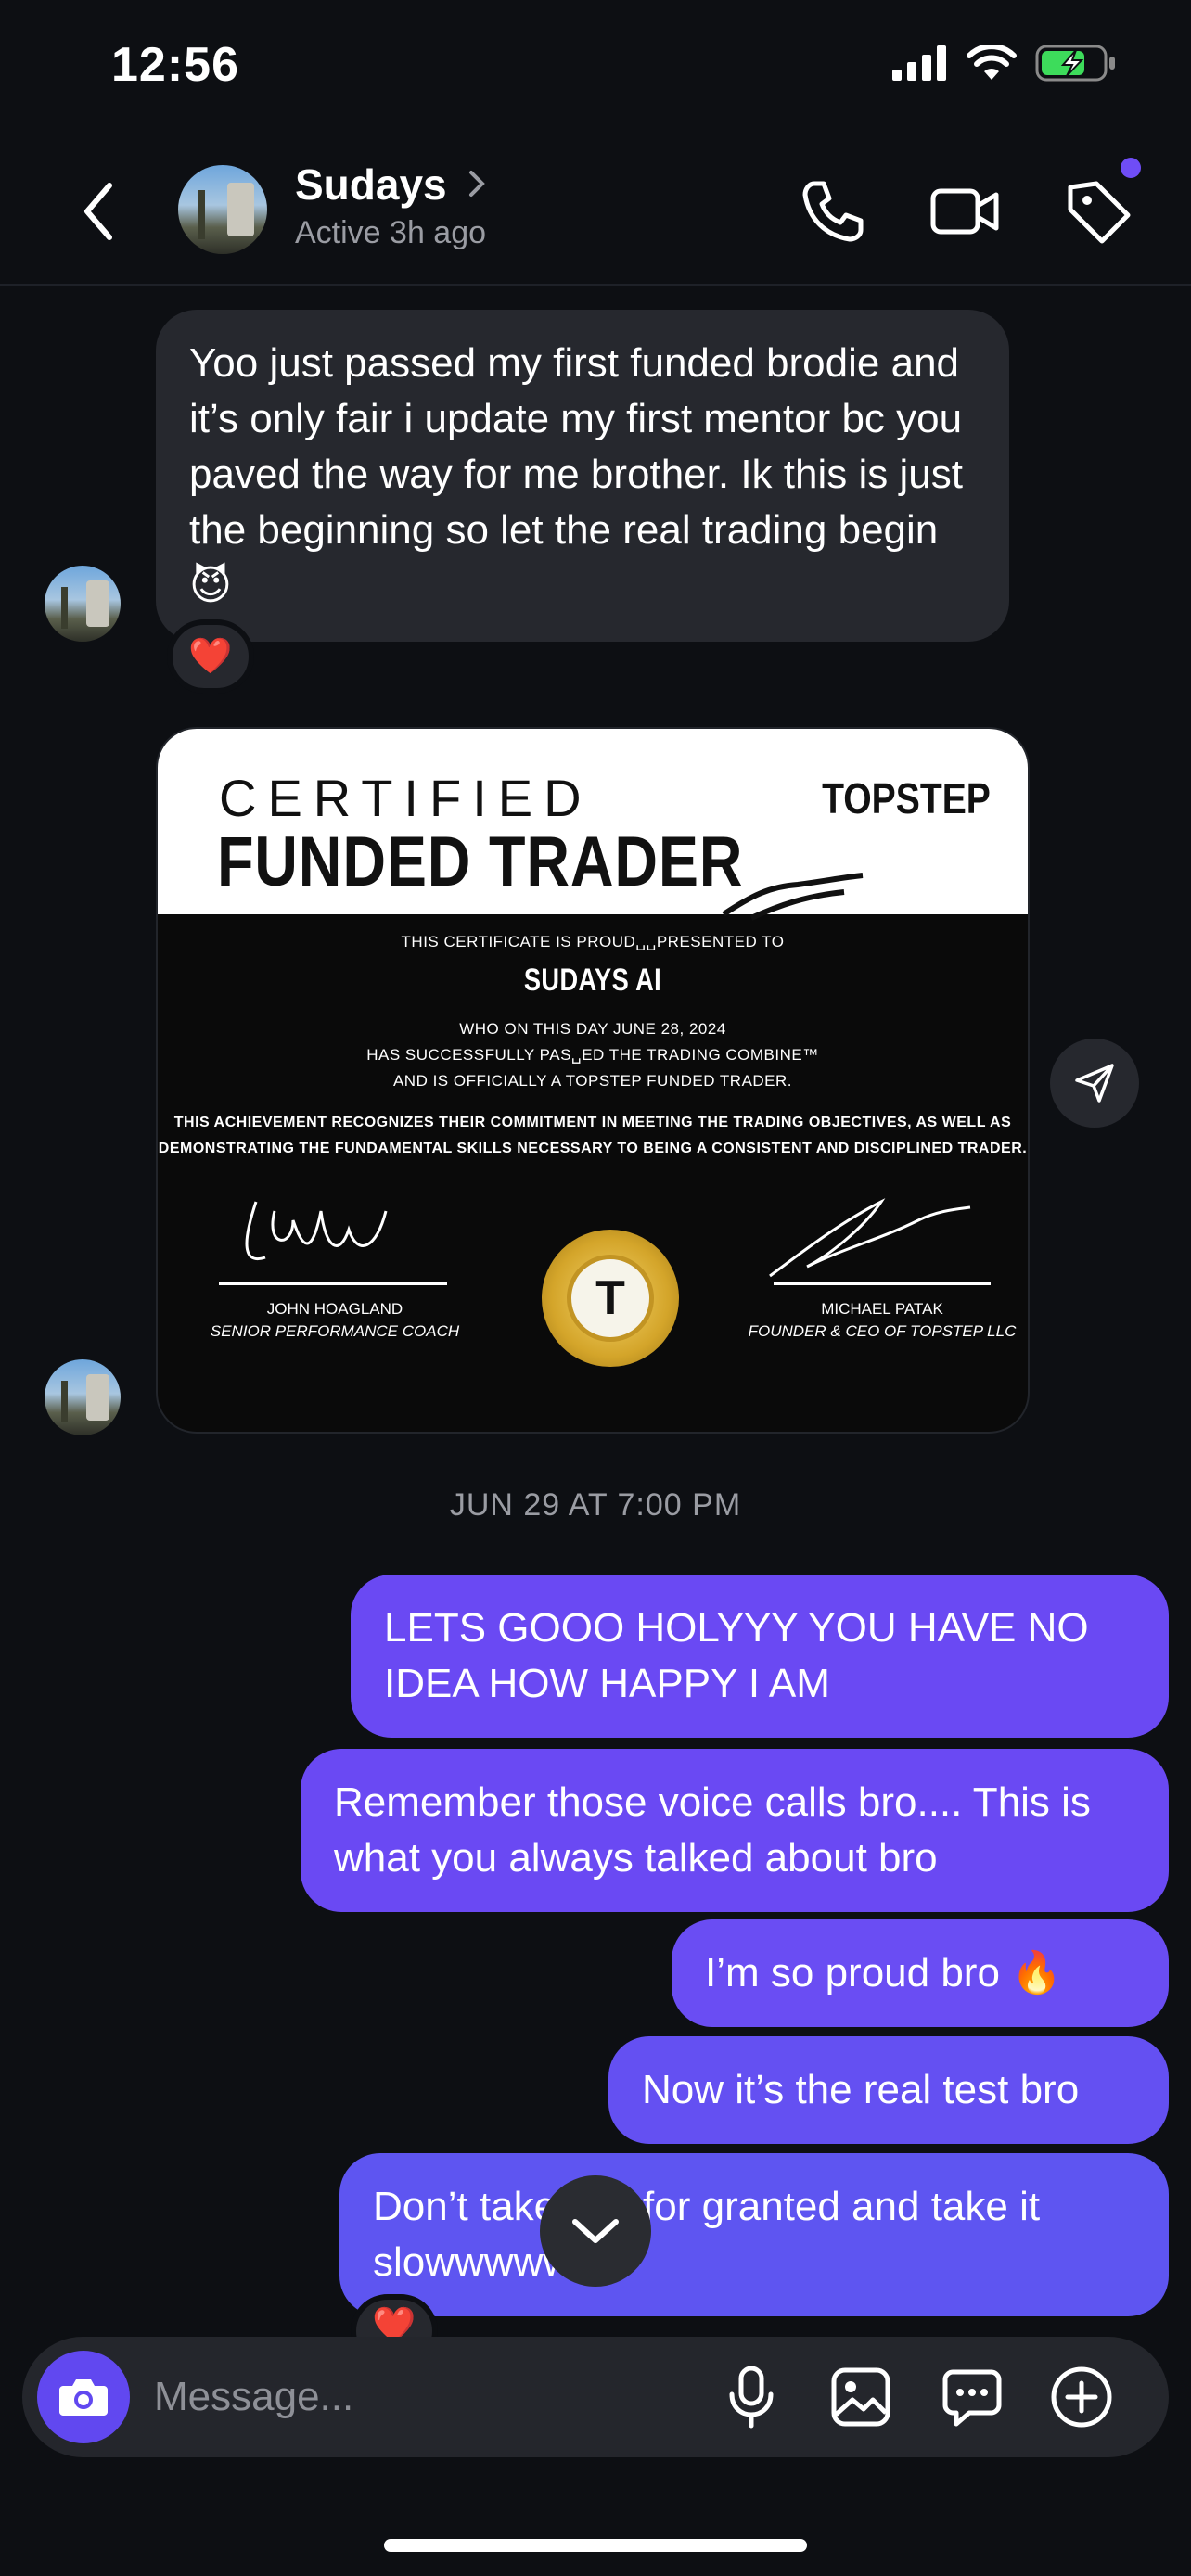 The height and width of the screenshot is (2576, 1191). I want to click on status-bar: 12:56, so click(595, 69).